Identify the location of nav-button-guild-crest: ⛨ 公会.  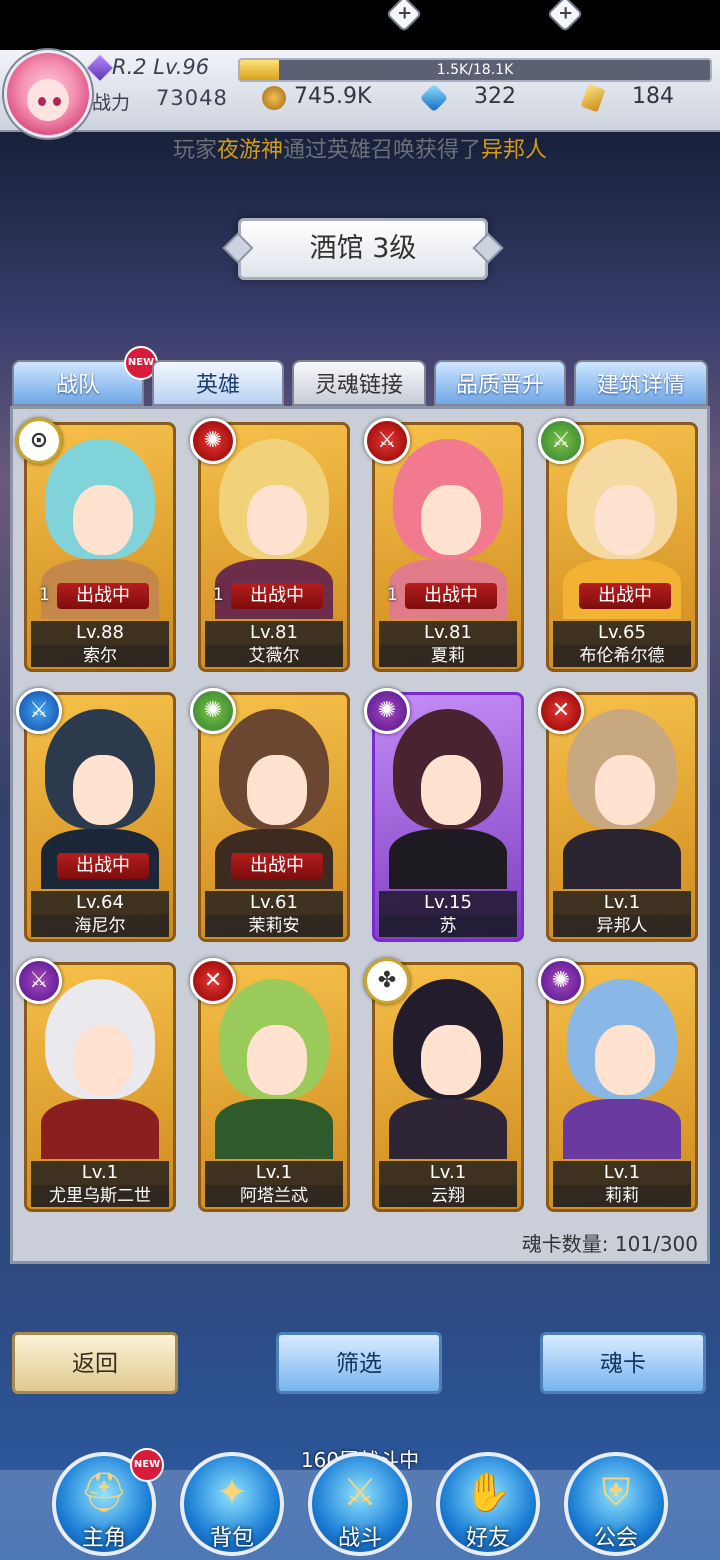
(616, 1504).